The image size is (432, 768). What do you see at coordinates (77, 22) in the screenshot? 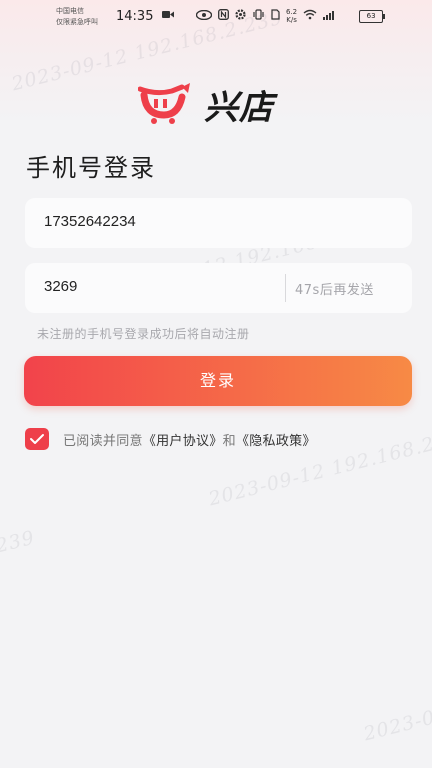
I see `carrier-status: 仅限紧急呼叫` at bounding box center [77, 22].